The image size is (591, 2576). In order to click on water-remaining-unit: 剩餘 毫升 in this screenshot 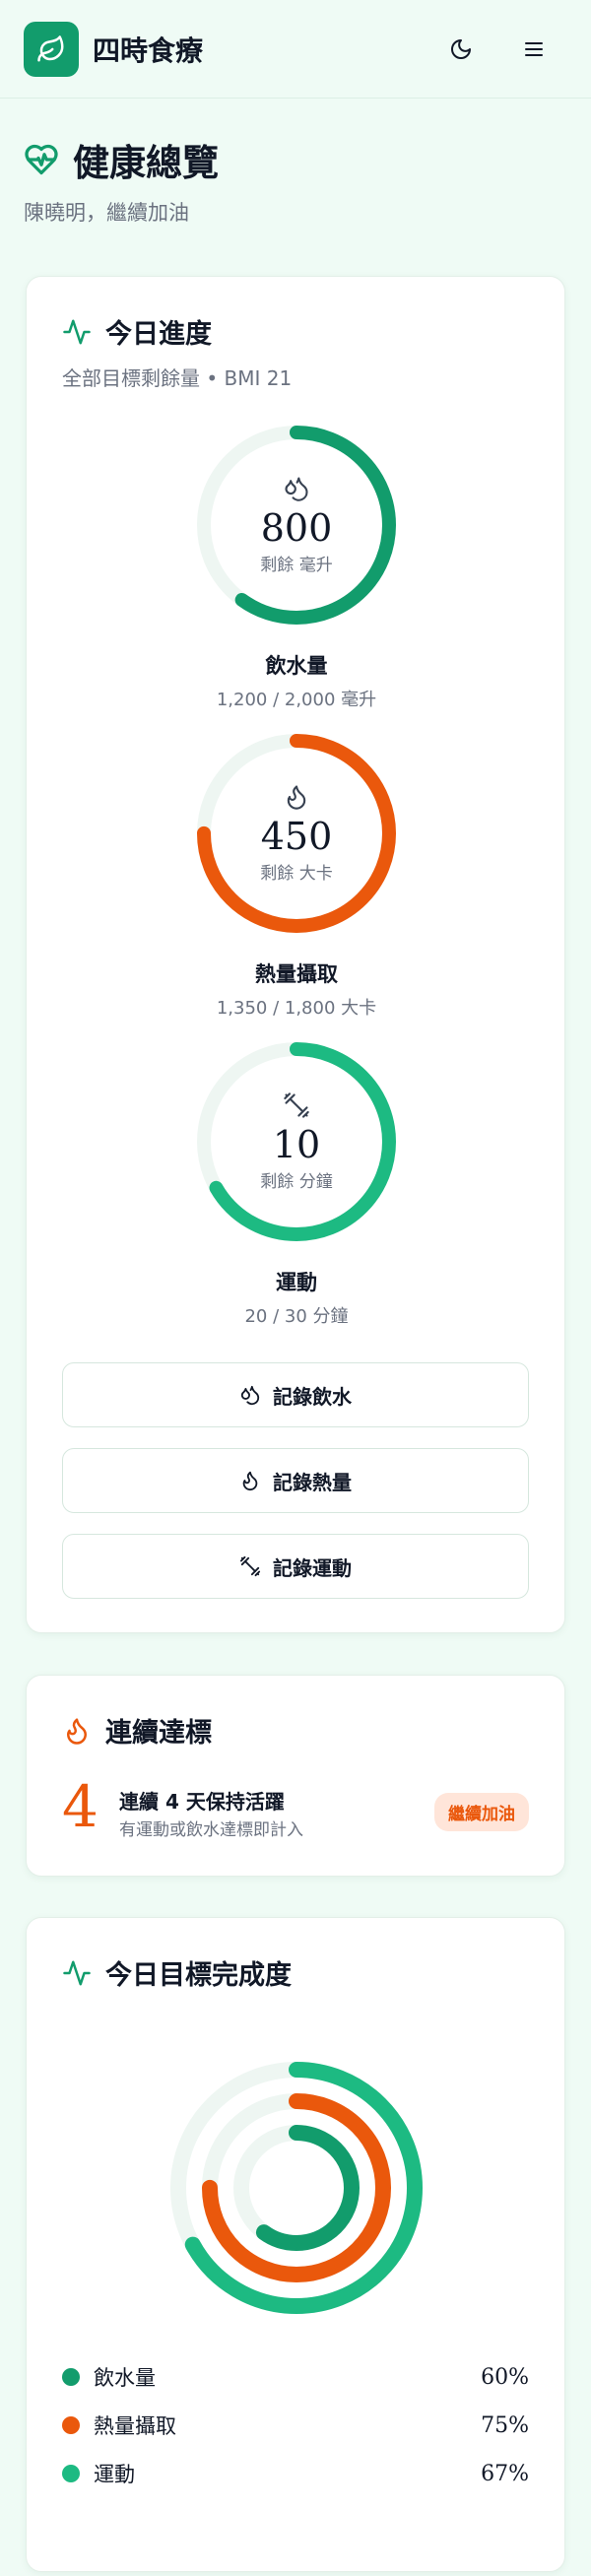, I will do `click(296, 566)`.